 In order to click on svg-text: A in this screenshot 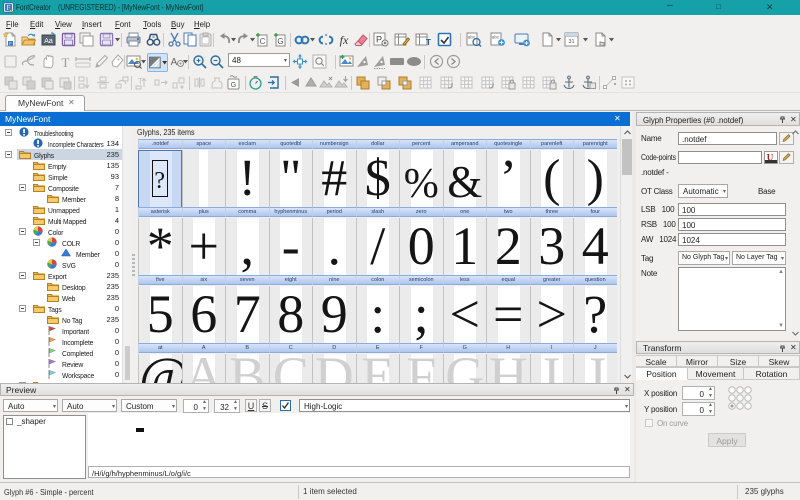, I will do `click(174, 62)`.